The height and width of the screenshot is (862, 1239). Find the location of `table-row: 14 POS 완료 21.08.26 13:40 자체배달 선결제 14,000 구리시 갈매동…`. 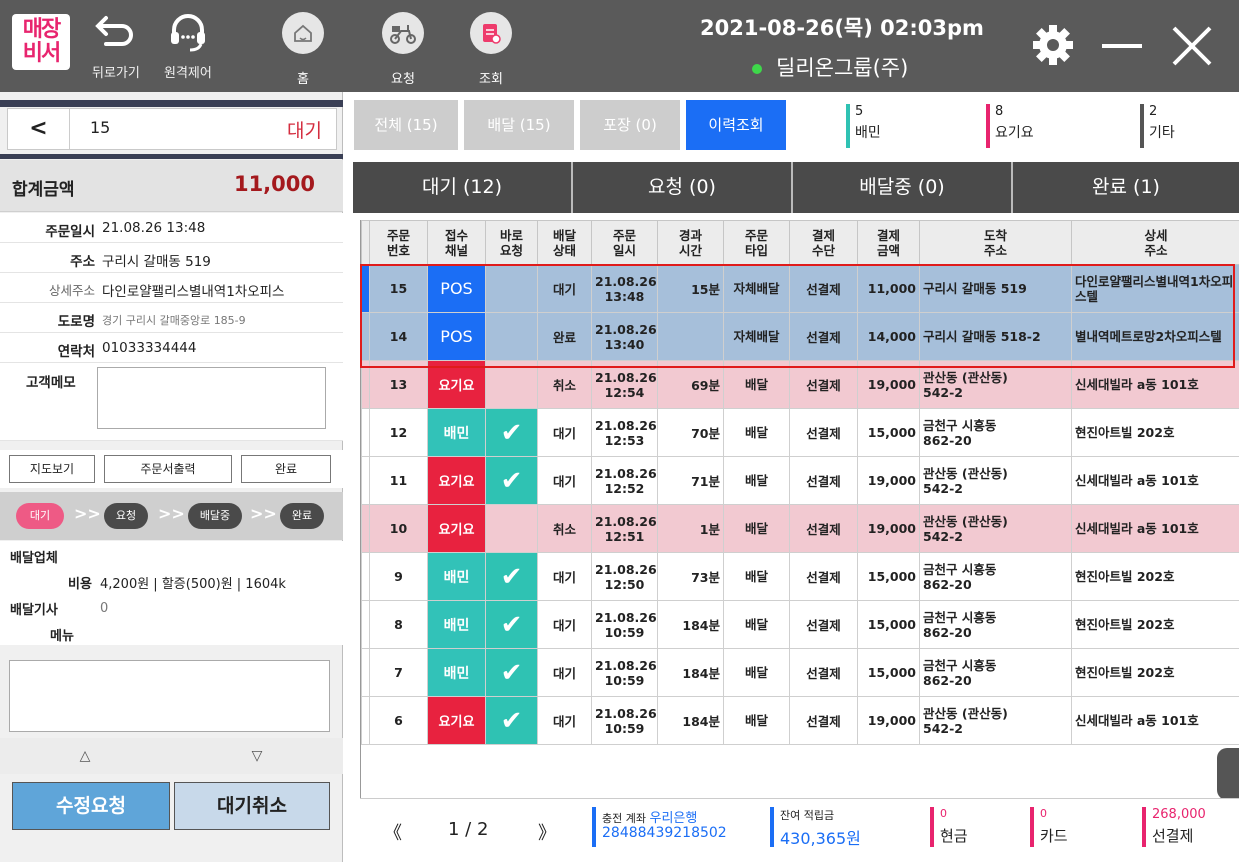

table-row: 14 POS 완료 21.08.26 13:40 자체배달 선결제 14,000 구리시 갈매동… is located at coordinates (800, 336).